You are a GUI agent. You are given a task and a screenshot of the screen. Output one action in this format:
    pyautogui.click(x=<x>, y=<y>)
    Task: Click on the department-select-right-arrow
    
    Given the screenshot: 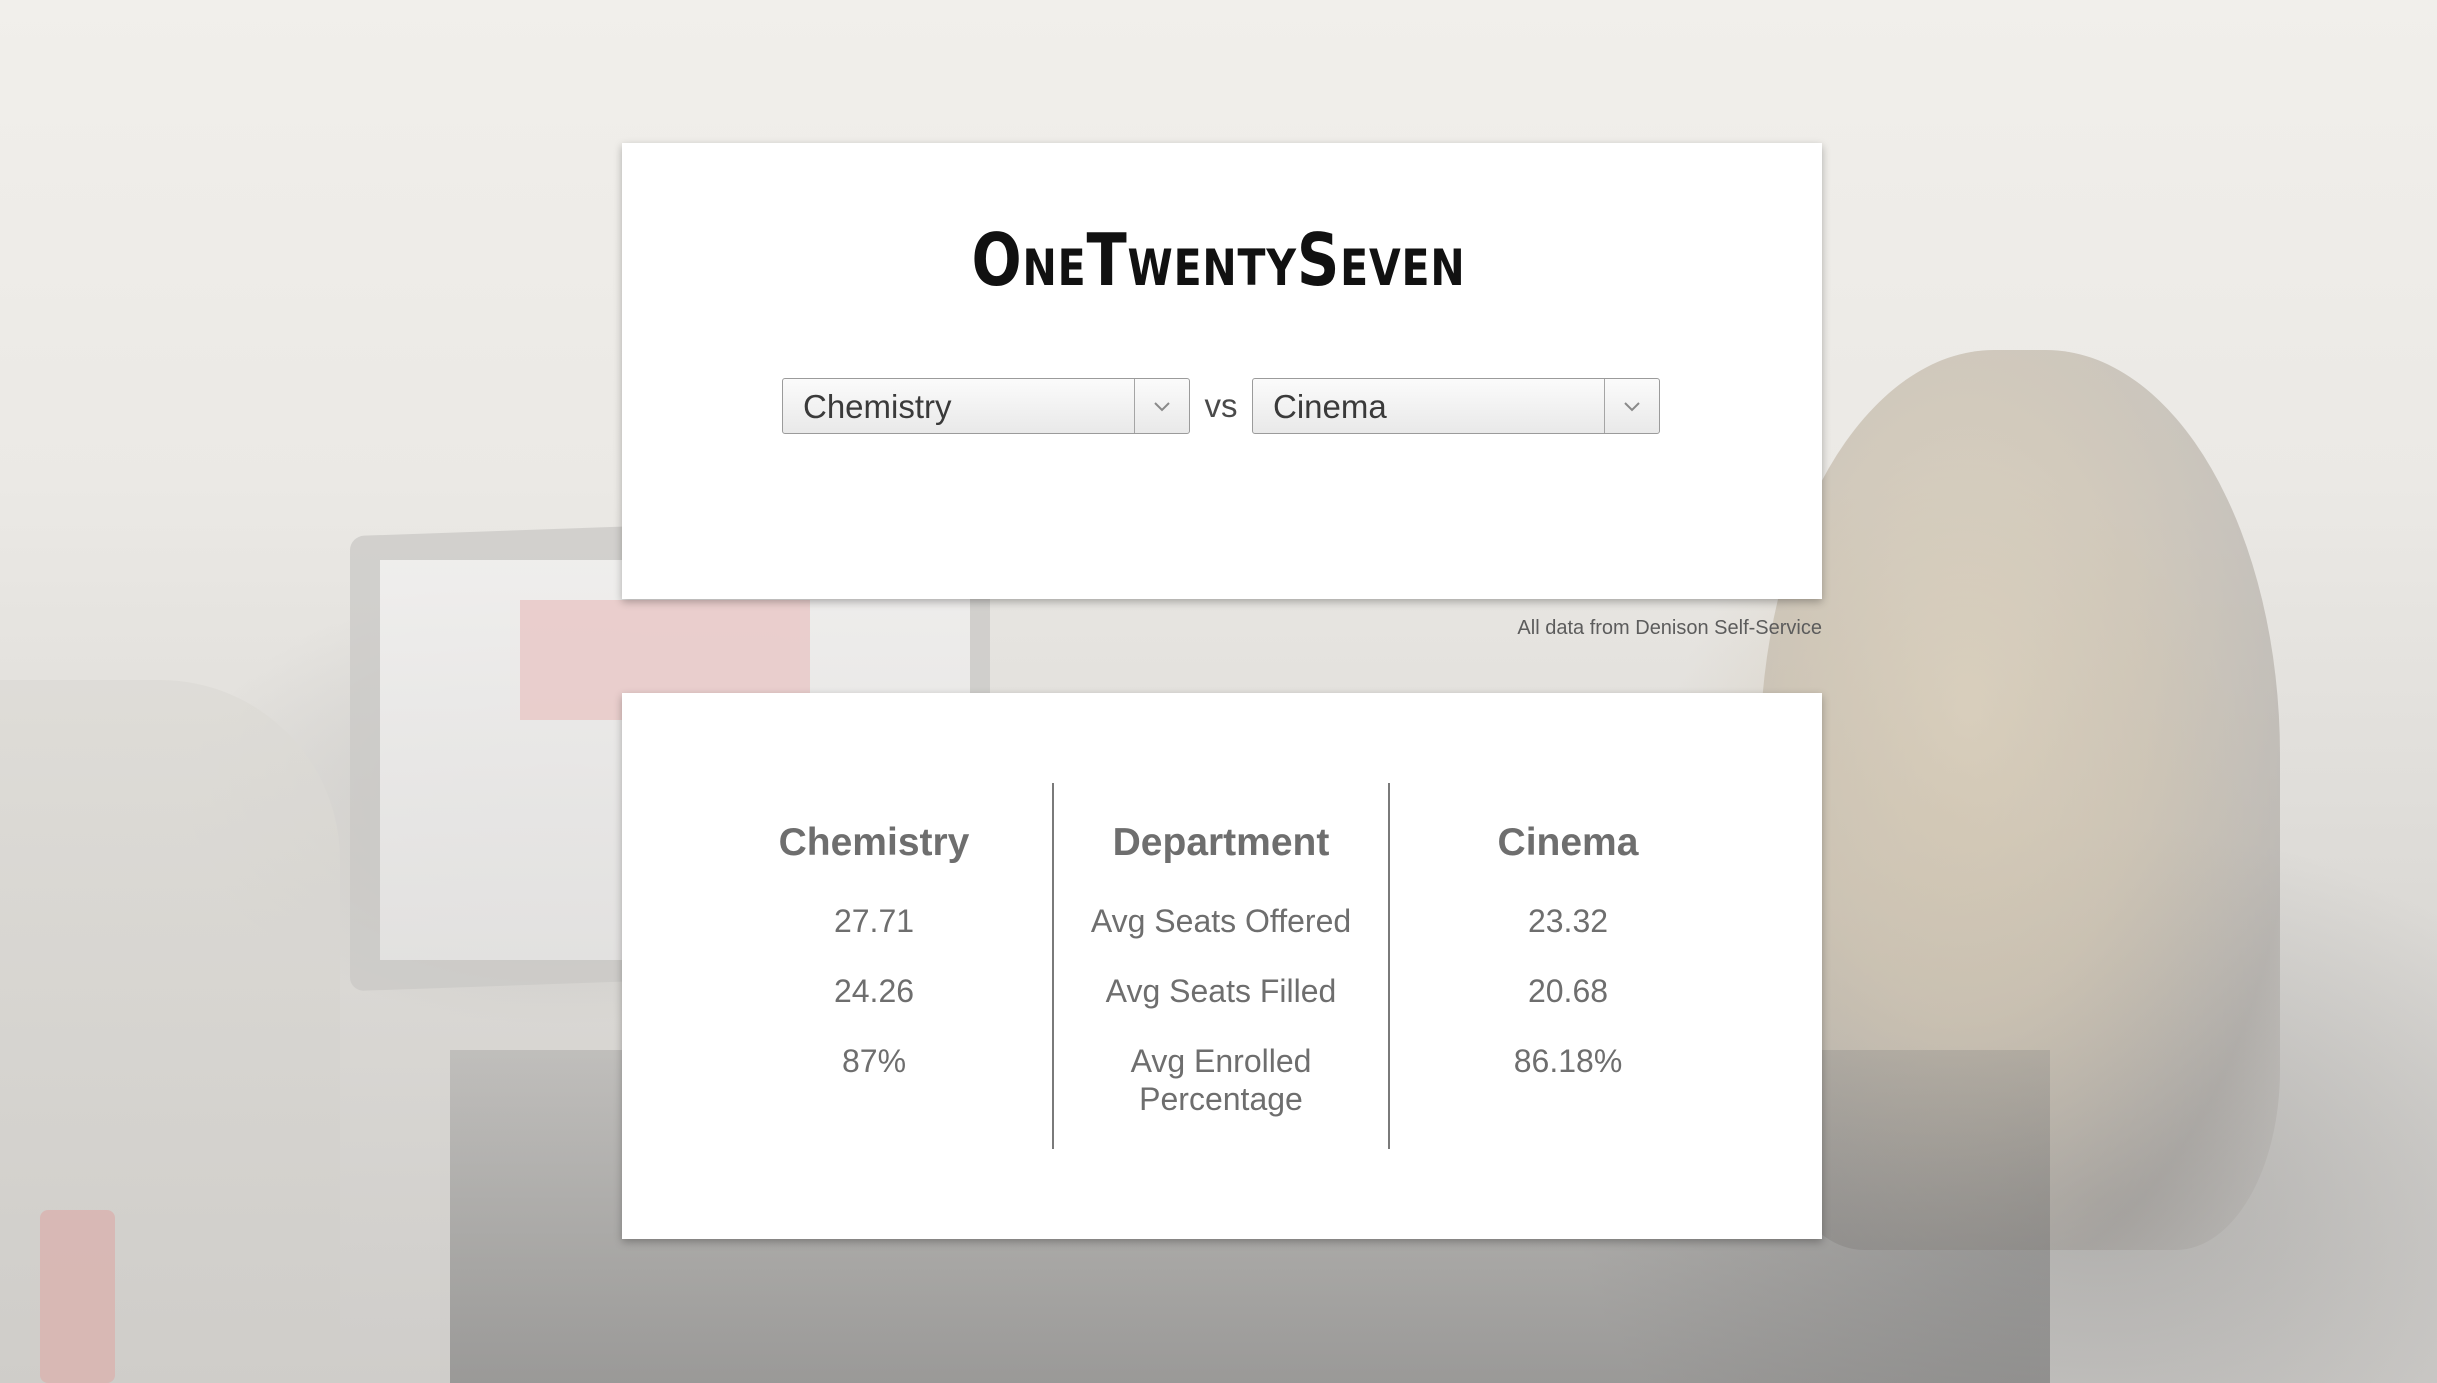 What is the action you would take?
    pyautogui.click(x=1631, y=406)
    